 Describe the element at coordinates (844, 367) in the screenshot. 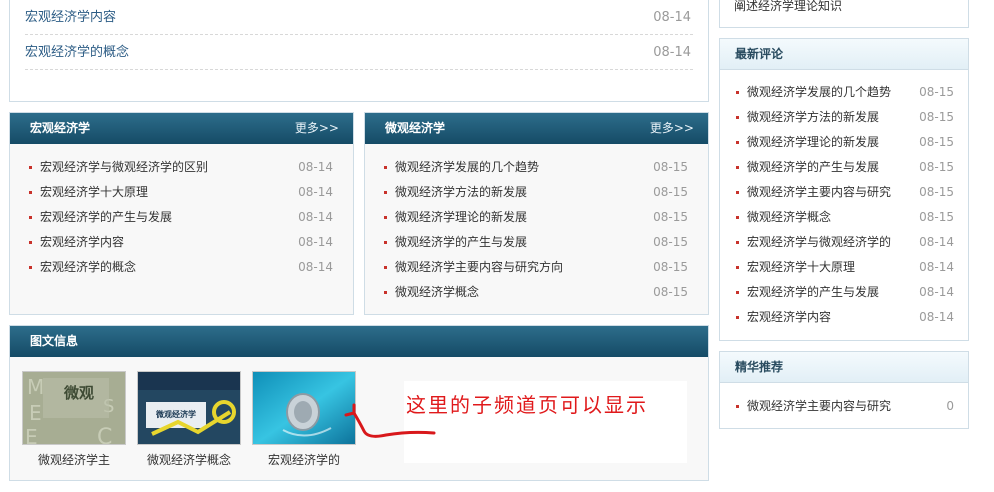

I see `featured-header: 精华推荐` at that location.